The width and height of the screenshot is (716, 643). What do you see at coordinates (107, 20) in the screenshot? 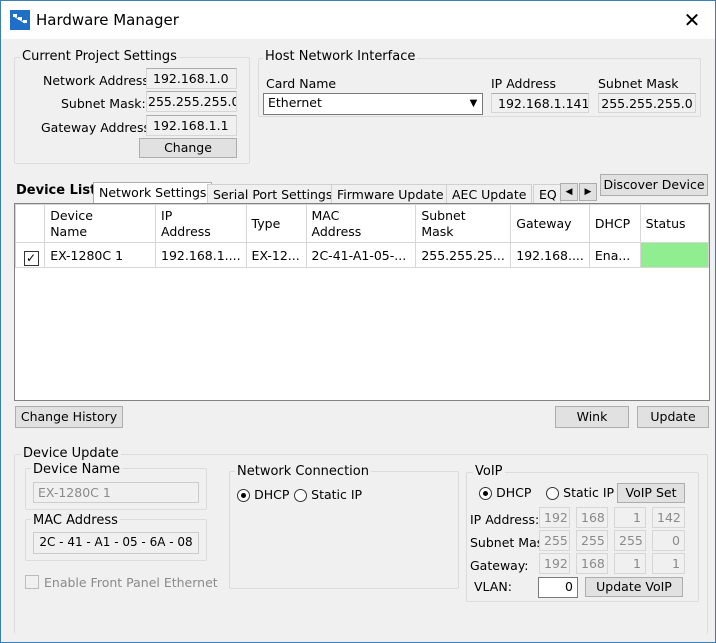
I see `window-title: Hardware Manager` at bounding box center [107, 20].